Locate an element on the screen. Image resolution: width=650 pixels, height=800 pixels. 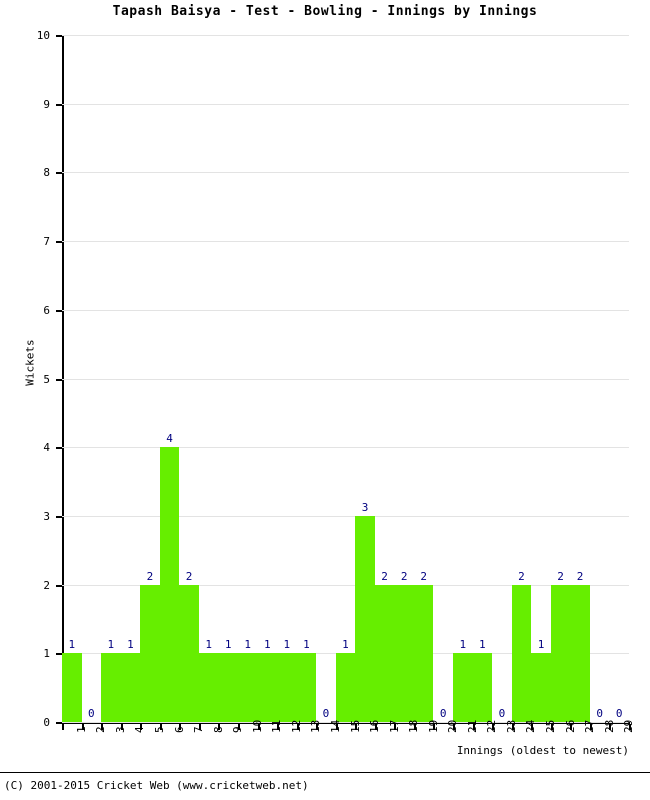
y-tick-label: 0 is located at coordinates (46, 722).